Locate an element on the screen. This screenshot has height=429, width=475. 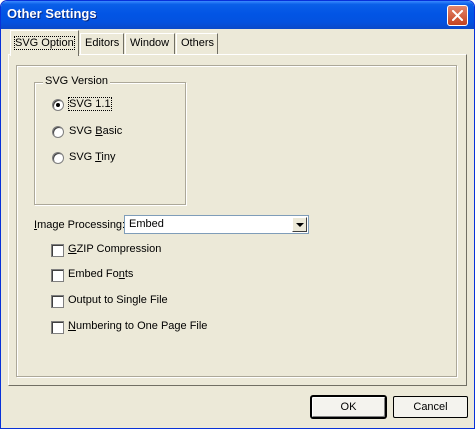
tab-others: Others is located at coordinates (197, 43).